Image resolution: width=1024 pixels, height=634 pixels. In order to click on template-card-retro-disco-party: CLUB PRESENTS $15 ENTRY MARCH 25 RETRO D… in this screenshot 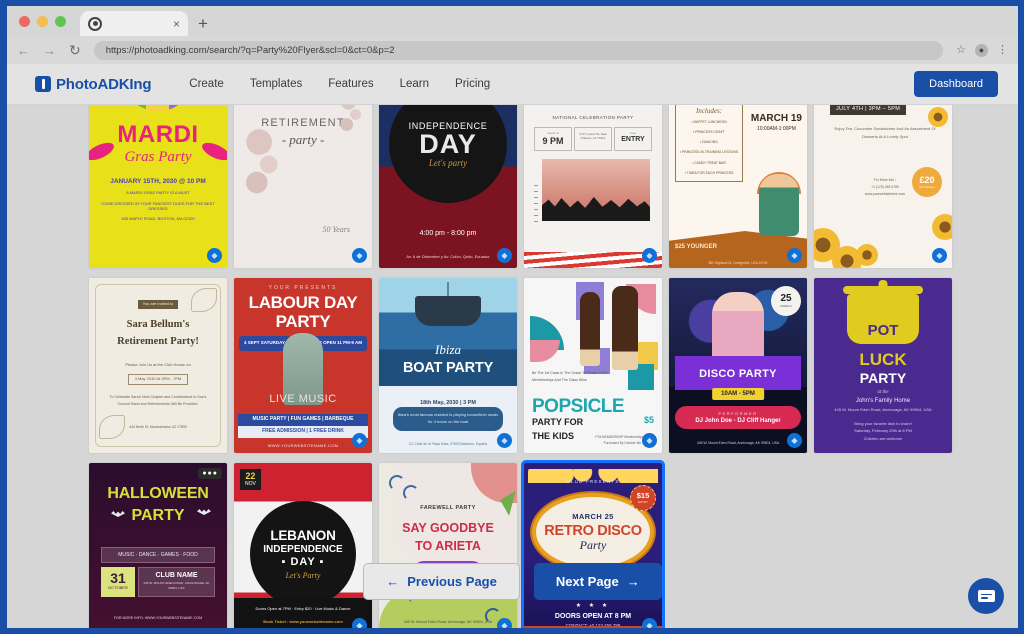, I will do `click(593, 544)`.